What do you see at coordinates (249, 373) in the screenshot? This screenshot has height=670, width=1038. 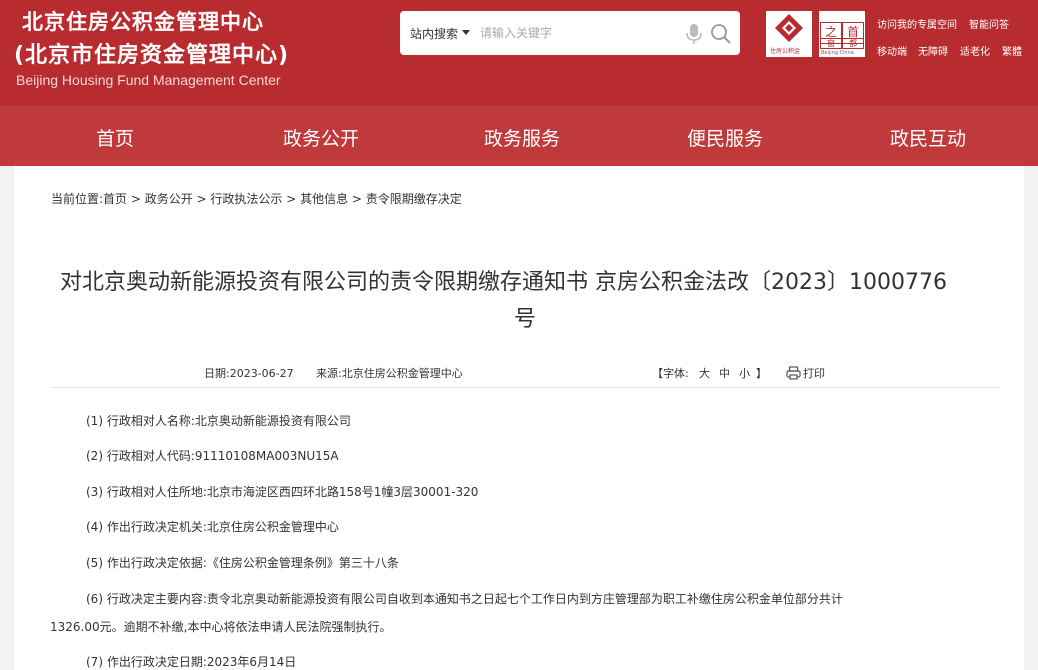 I see `article-date: 日期:2023-06-27` at bounding box center [249, 373].